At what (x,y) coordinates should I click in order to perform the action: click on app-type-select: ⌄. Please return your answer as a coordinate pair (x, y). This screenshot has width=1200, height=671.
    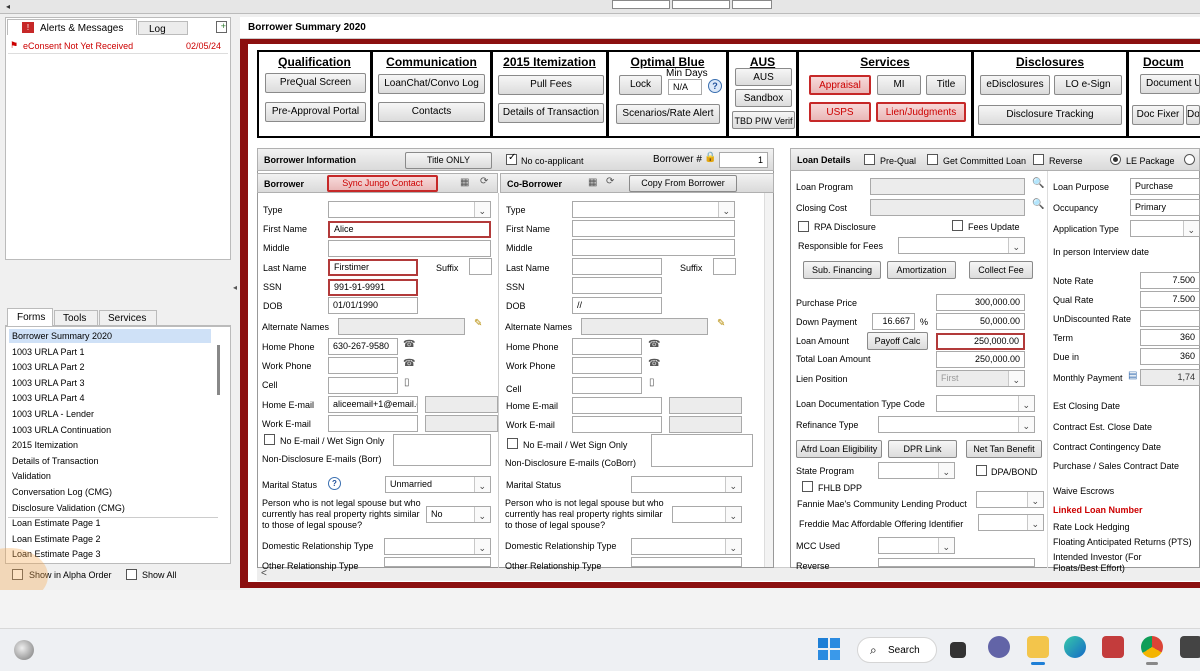
    Looking at the image, I should click on (1165, 228).